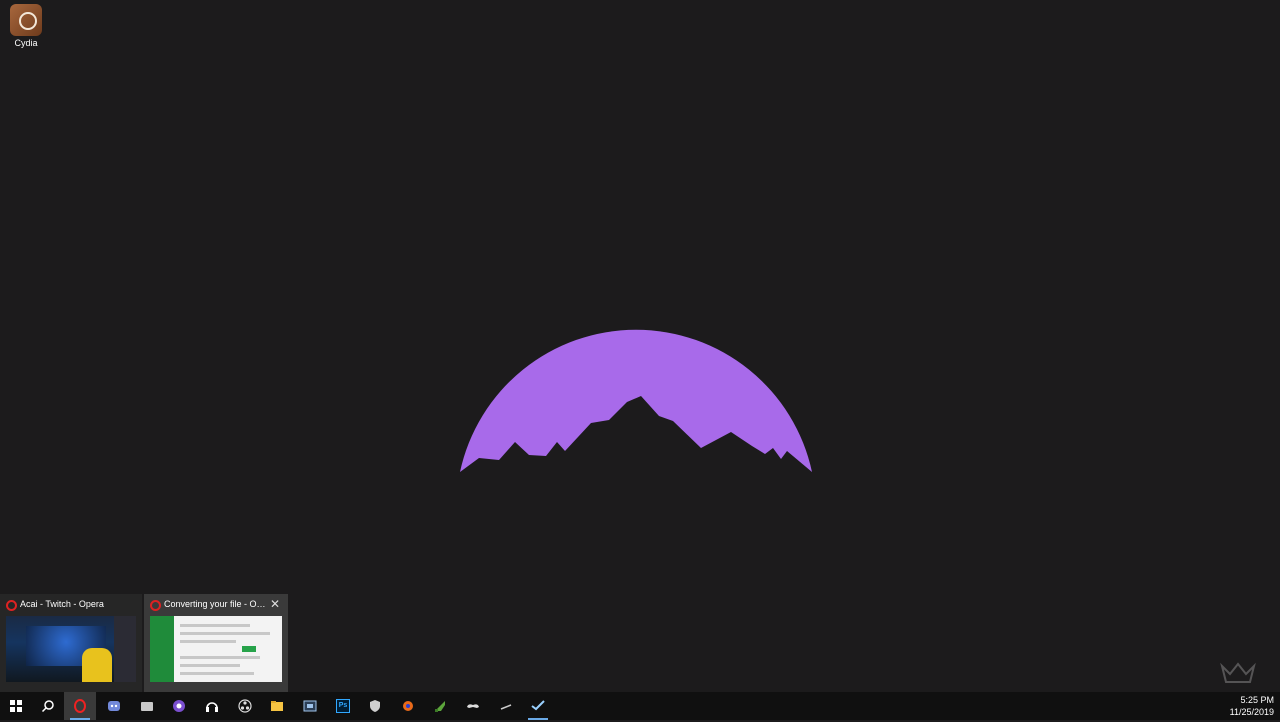 The width and height of the screenshot is (1280, 722). Describe the element at coordinates (26, 20) in the screenshot. I see `cydia-icon` at that location.